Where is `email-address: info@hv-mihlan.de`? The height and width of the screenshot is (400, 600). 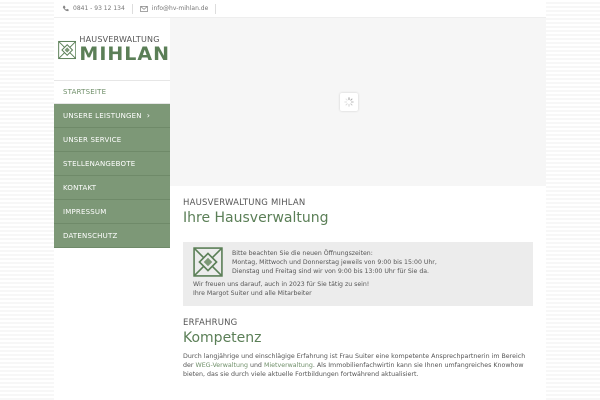
email-address: info@hv-mihlan.de is located at coordinates (180, 8).